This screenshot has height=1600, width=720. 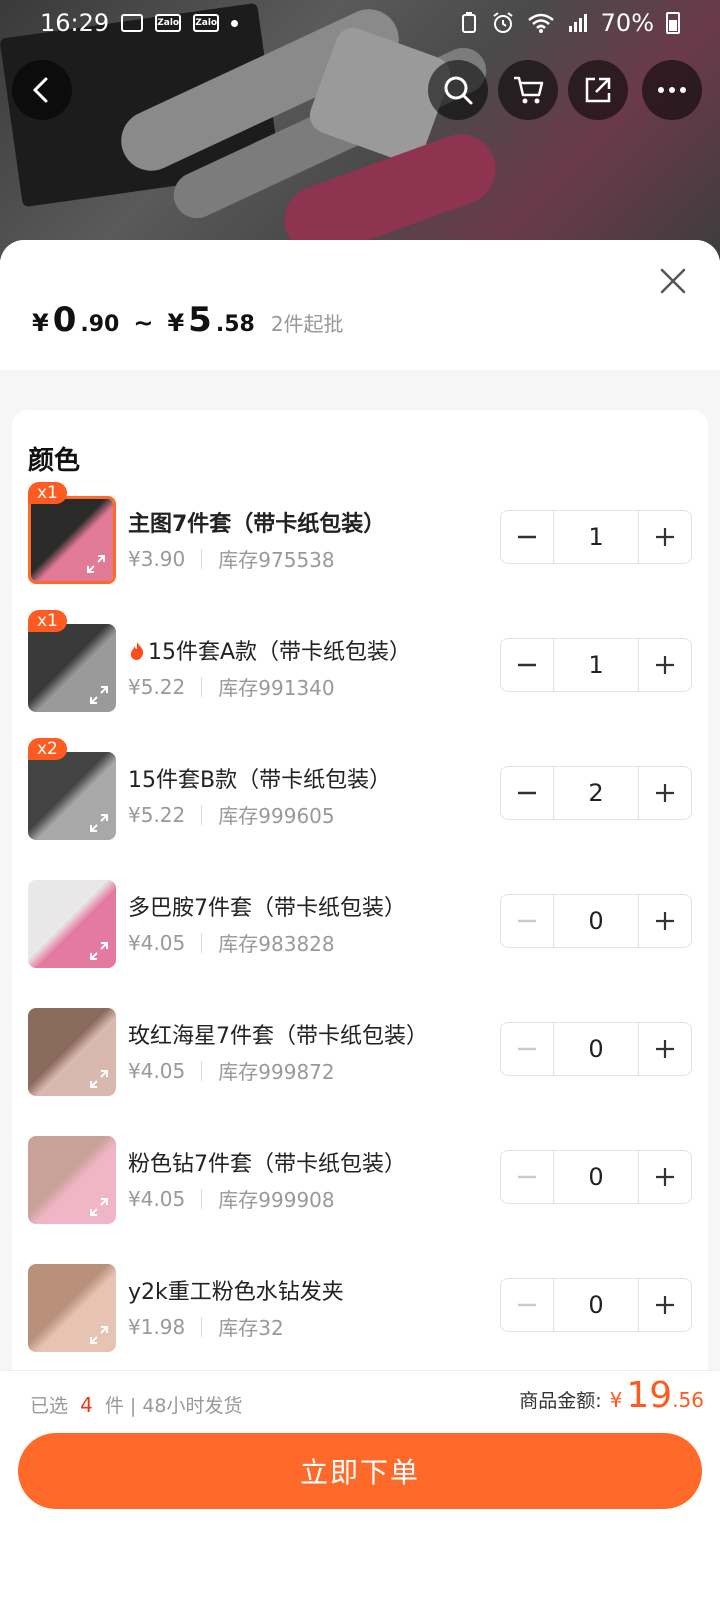 I want to click on price-max-dec: .58, so click(x=235, y=324).